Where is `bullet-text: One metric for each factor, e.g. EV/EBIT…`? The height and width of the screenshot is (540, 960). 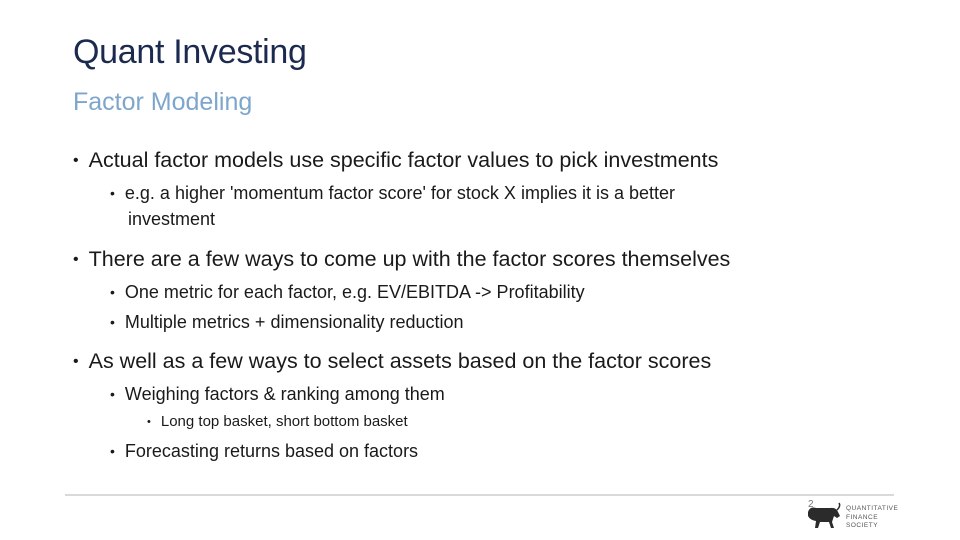
bullet-text: One metric for each factor, e.g. EV/EBIT… is located at coordinates (354, 292).